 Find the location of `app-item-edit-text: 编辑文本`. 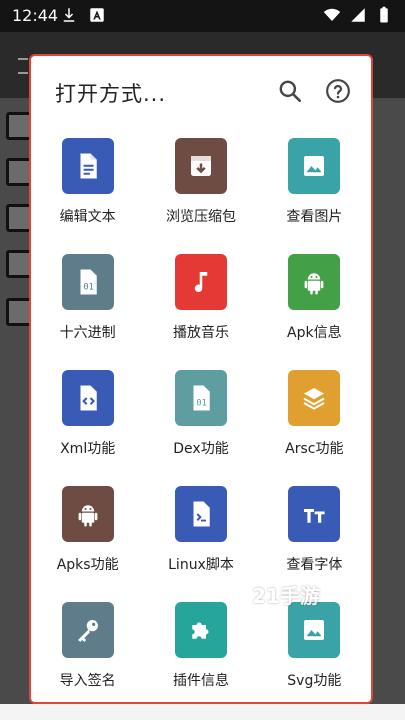

app-item-edit-text: 编辑文本 is located at coordinates (87, 192).